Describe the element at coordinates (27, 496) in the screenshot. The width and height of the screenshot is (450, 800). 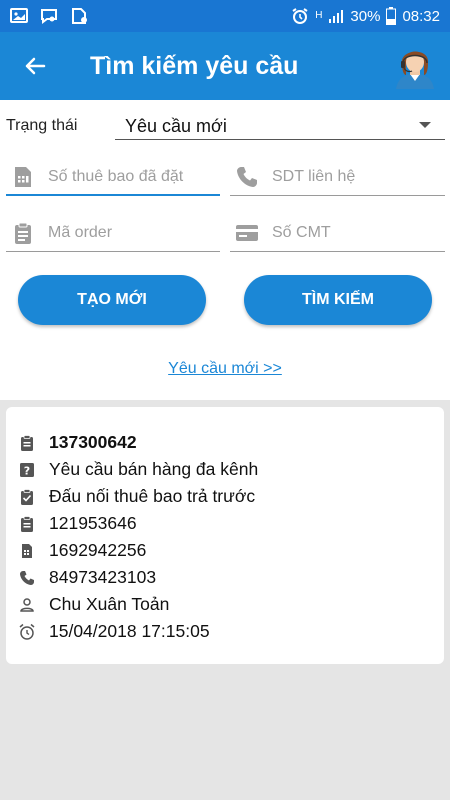
I see `check-clipboard-icon` at that location.